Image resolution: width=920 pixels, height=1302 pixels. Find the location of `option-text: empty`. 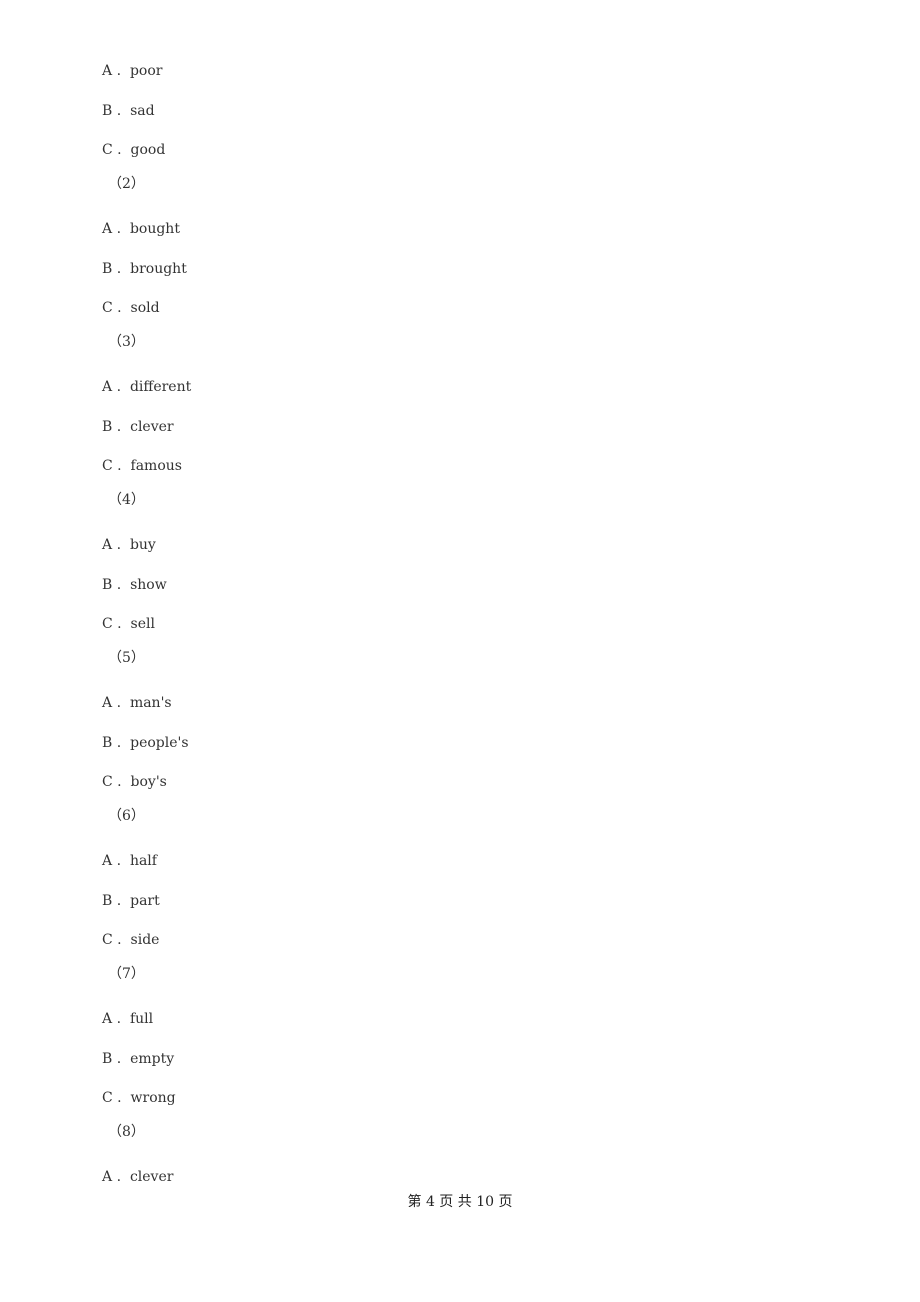

option-text: empty is located at coordinates (152, 1058).